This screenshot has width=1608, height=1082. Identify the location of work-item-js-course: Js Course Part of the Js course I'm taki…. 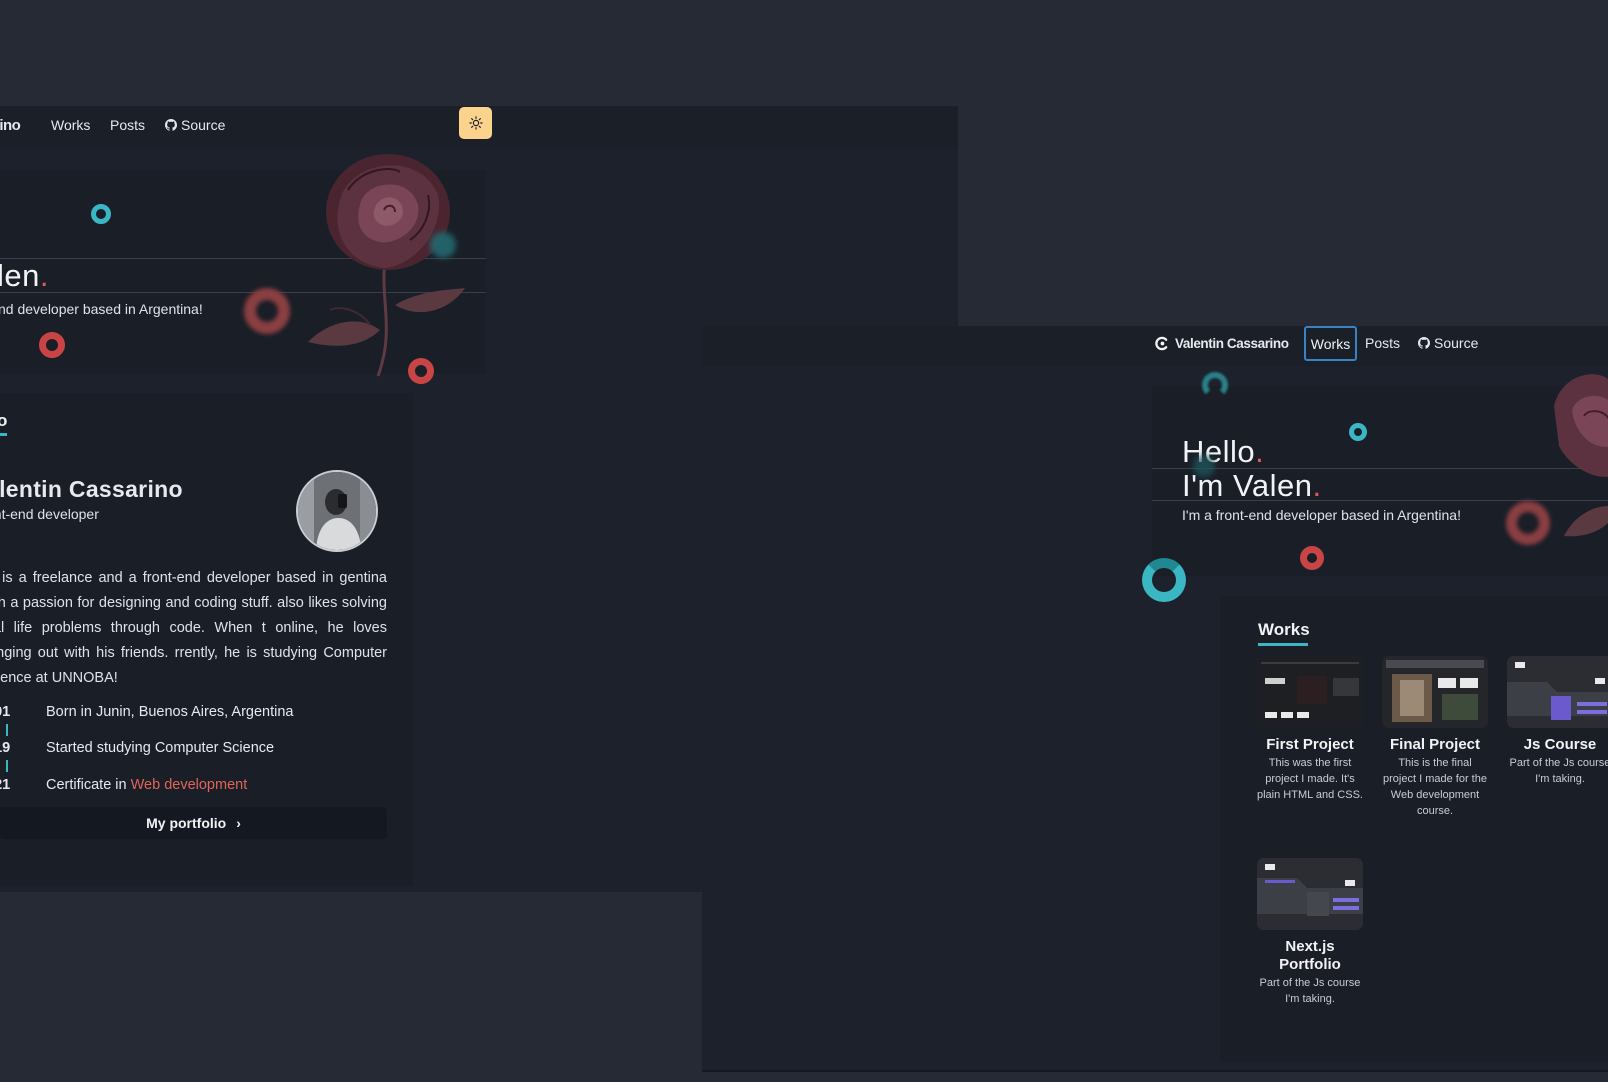
(1557, 721).